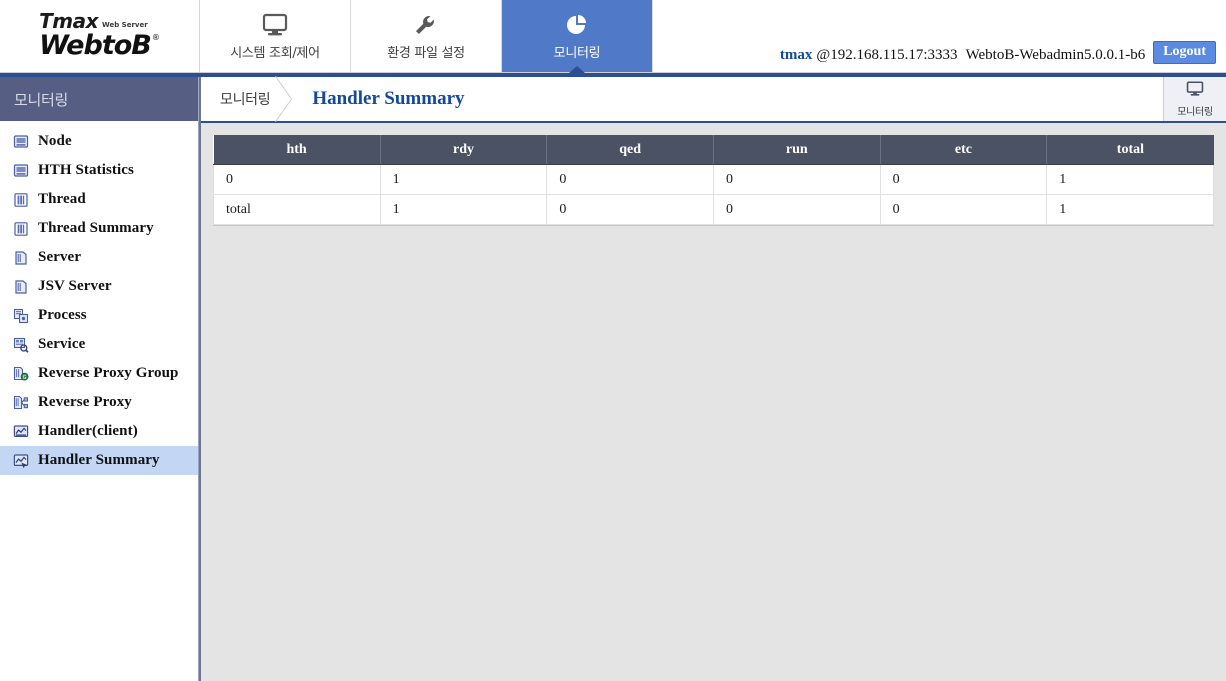  I want to click on chevron-right-icon, so click(297, 99).